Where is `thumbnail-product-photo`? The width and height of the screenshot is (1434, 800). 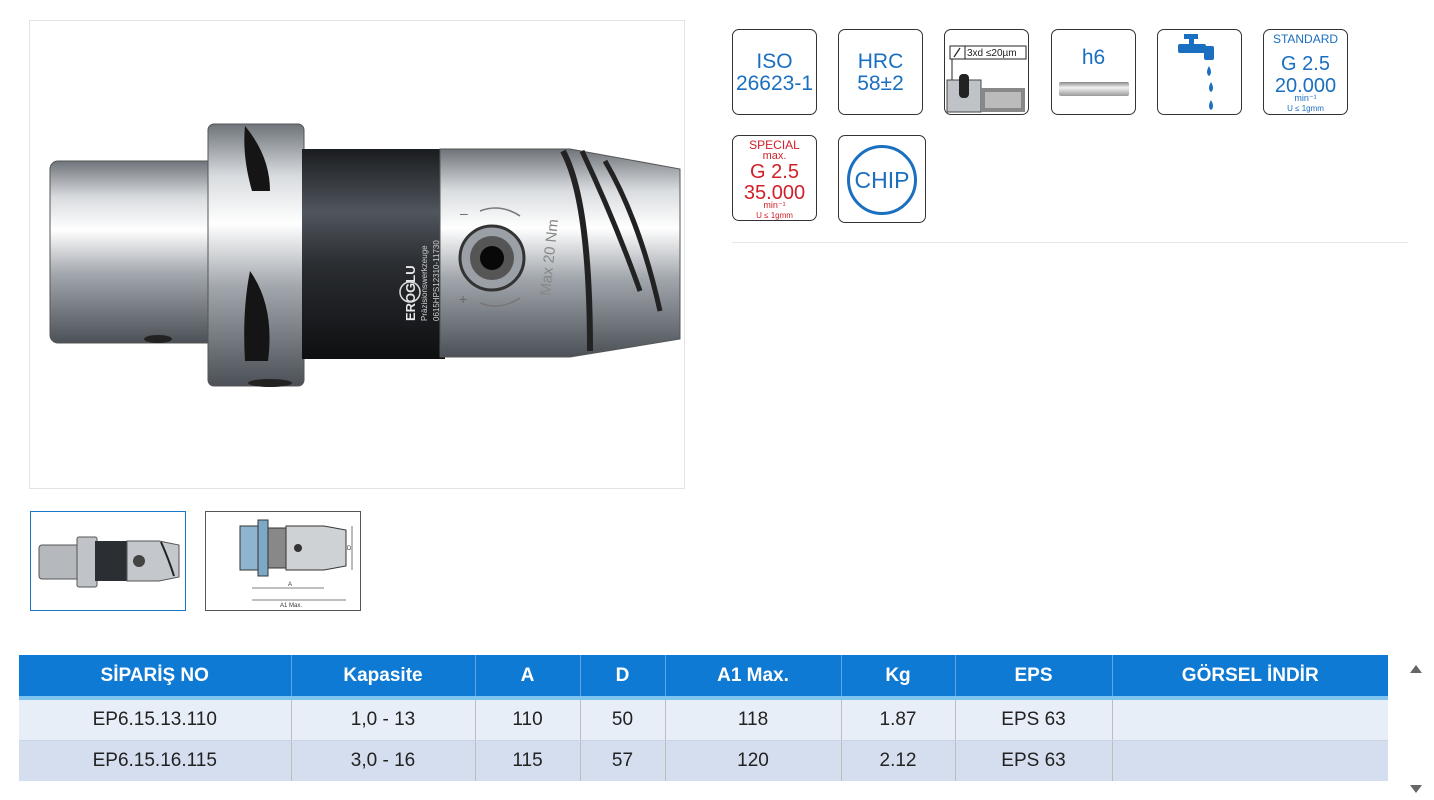 thumbnail-product-photo is located at coordinates (108, 561).